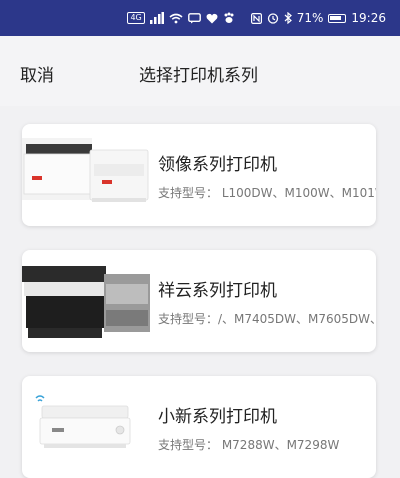  I want to click on series-name: 祥云系列打印机, so click(217, 291).